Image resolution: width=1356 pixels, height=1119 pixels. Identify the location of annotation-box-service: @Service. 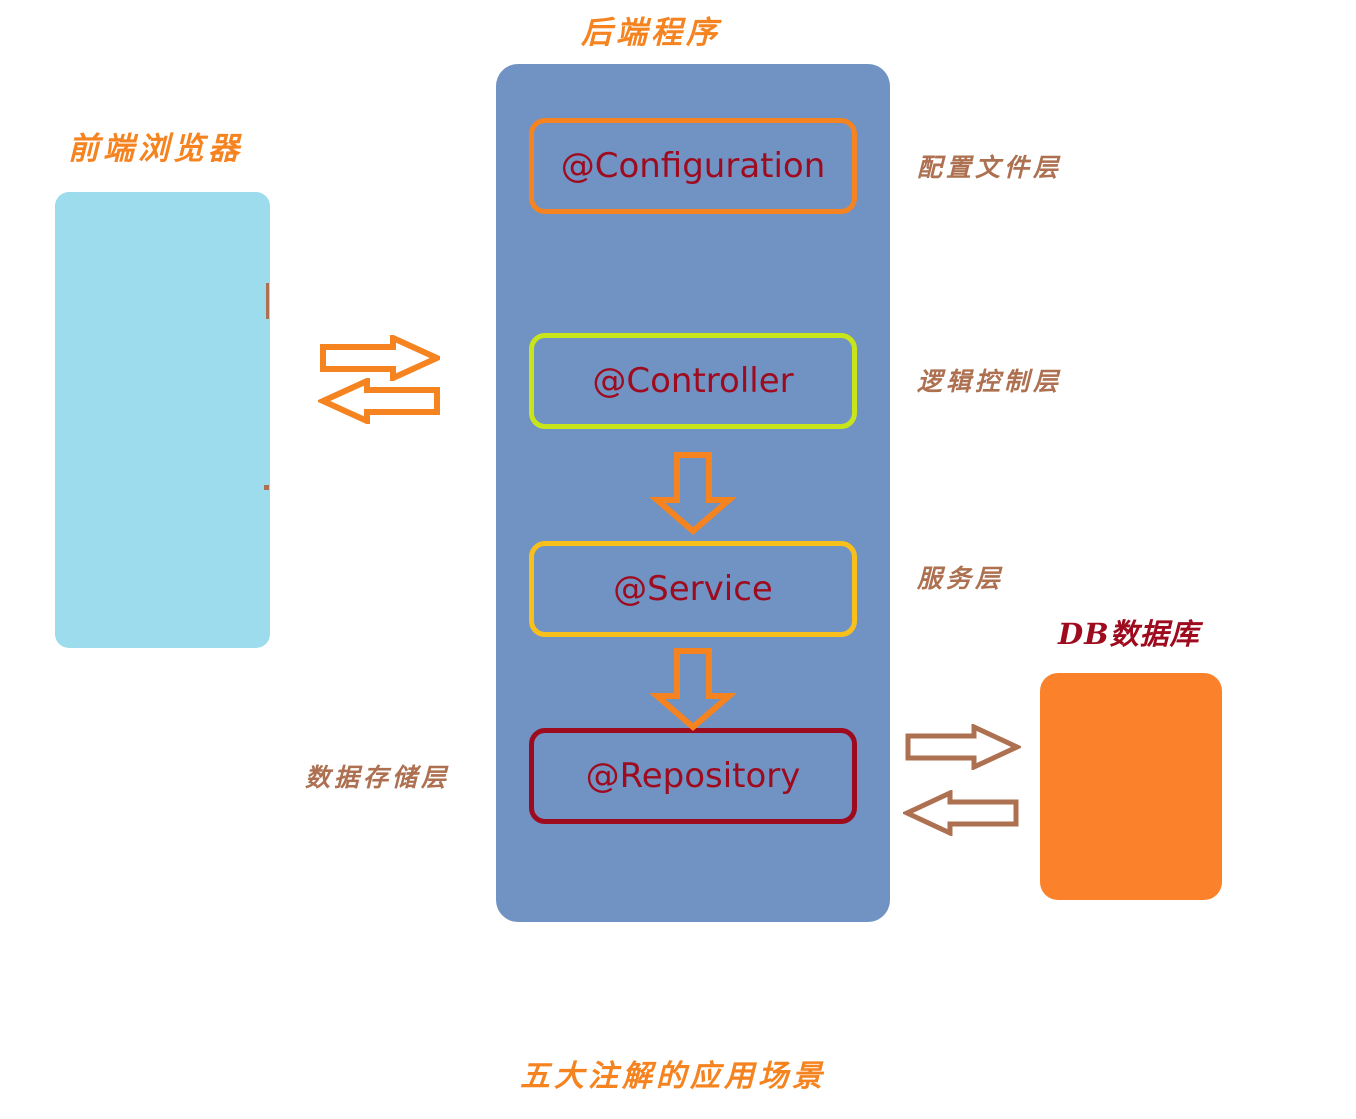
(693, 589).